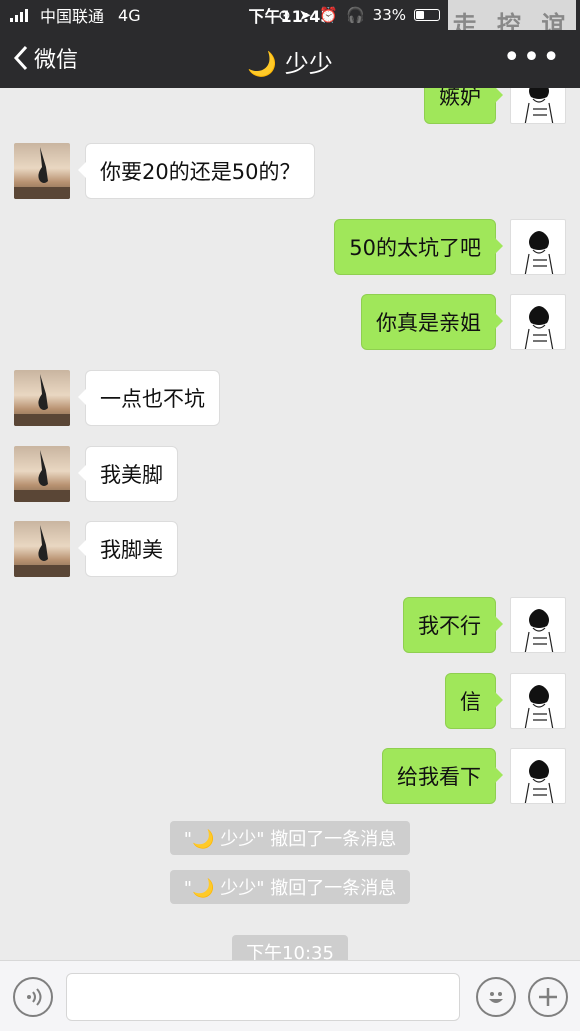 The height and width of the screenshot is (1031, 580). I want to click on more-functions-button, so click(548, 997).